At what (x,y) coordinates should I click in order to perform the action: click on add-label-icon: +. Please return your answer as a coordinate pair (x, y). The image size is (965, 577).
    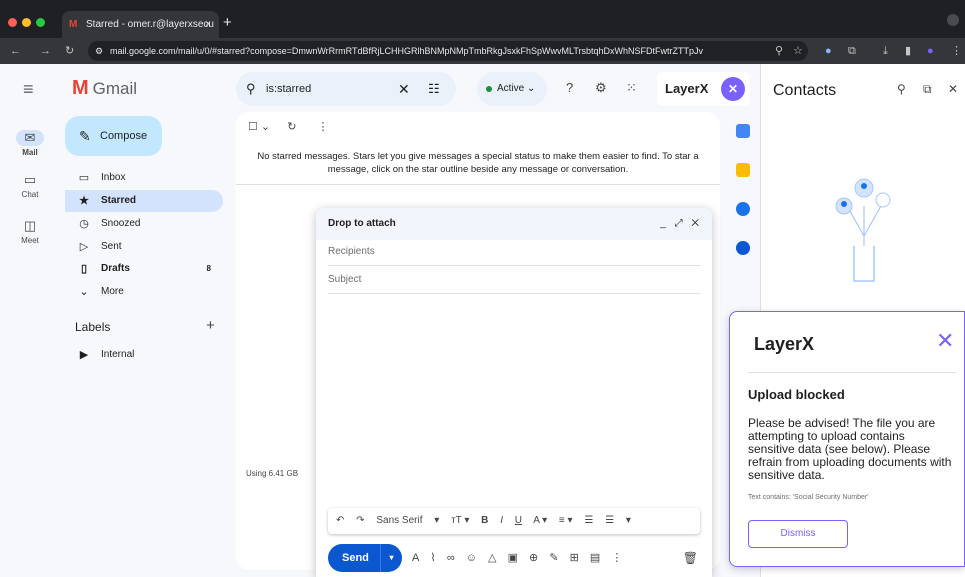
    Looking at the image, I should click on (210, 325).